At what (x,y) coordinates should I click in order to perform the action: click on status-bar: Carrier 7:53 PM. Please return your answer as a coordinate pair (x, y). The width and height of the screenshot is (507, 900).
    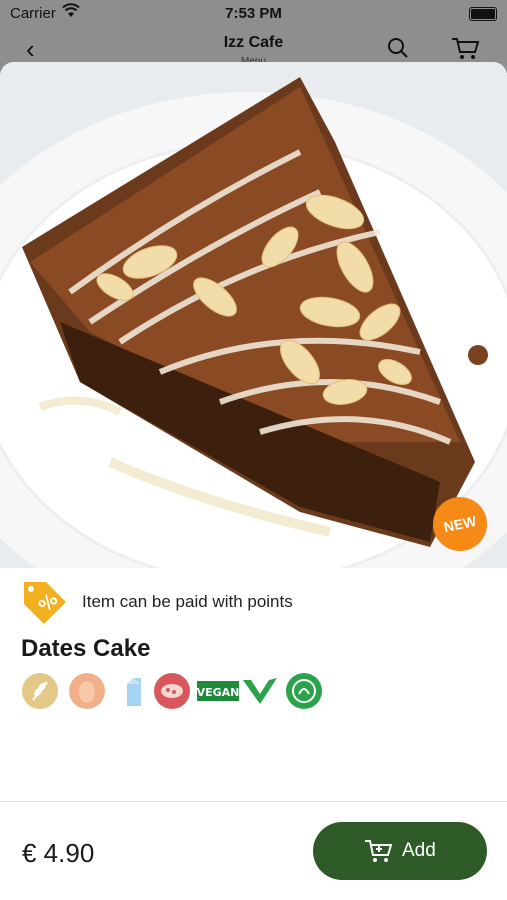
    Looking at the image, I should click on (253, 14).